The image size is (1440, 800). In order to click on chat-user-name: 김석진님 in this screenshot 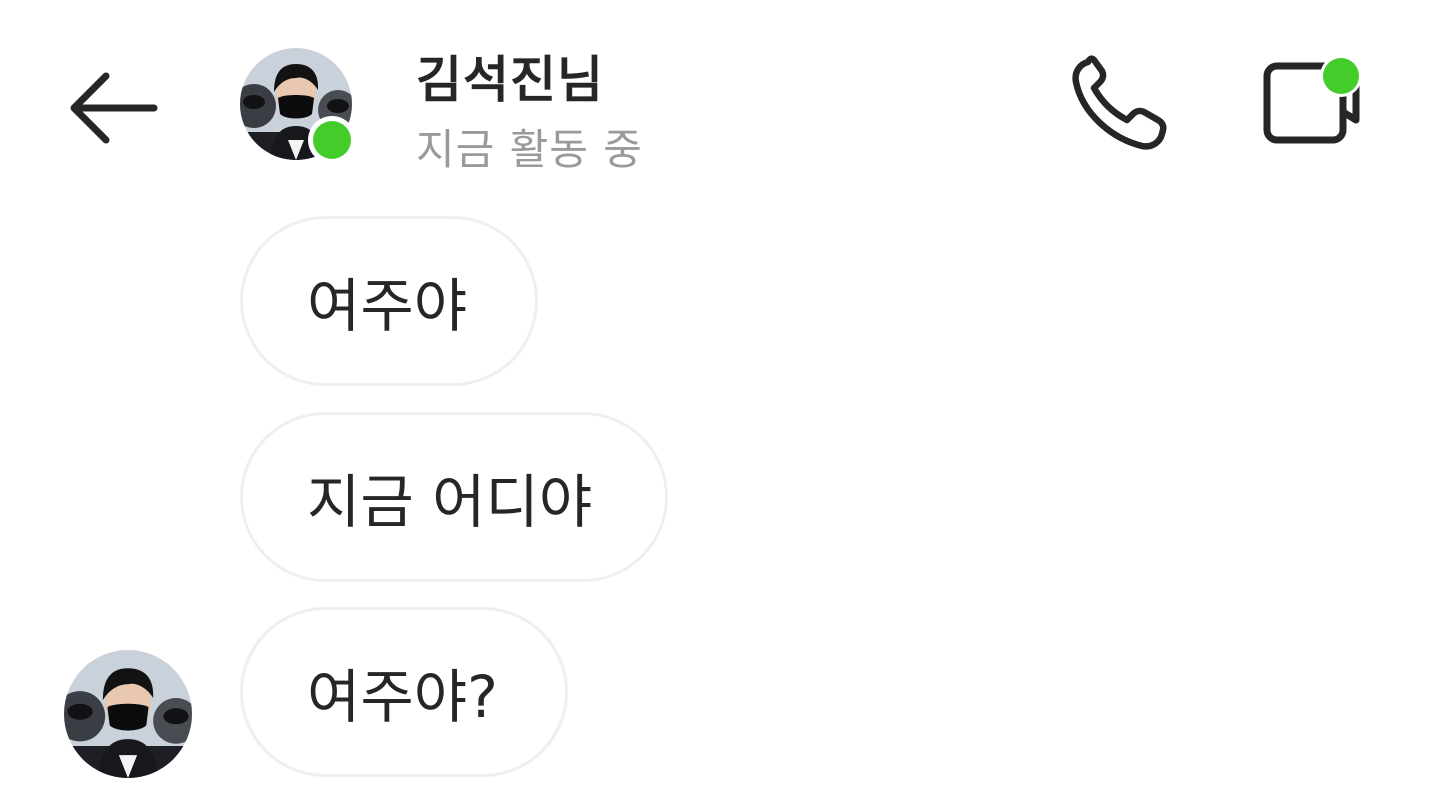, I will do `click(510, 76)`.